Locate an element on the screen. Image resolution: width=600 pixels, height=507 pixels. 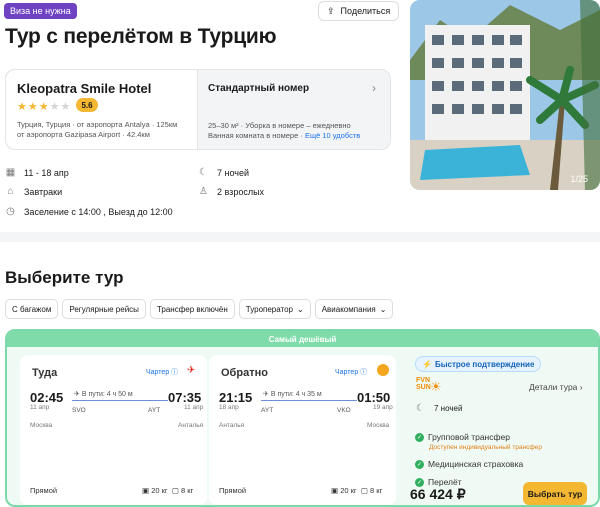
hotel-photo-image is located at coordinates (505, 95).